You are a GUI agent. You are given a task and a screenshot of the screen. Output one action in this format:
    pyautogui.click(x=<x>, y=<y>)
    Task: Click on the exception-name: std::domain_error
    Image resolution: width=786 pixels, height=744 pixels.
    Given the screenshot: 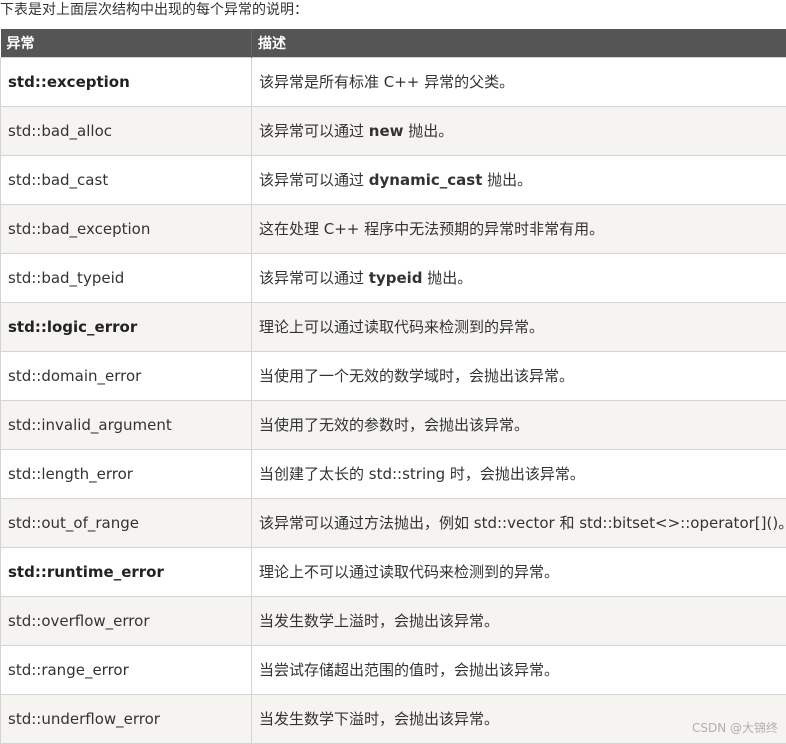 What is the action you would take?
    pyautogui.click(x=126, y=375)
    